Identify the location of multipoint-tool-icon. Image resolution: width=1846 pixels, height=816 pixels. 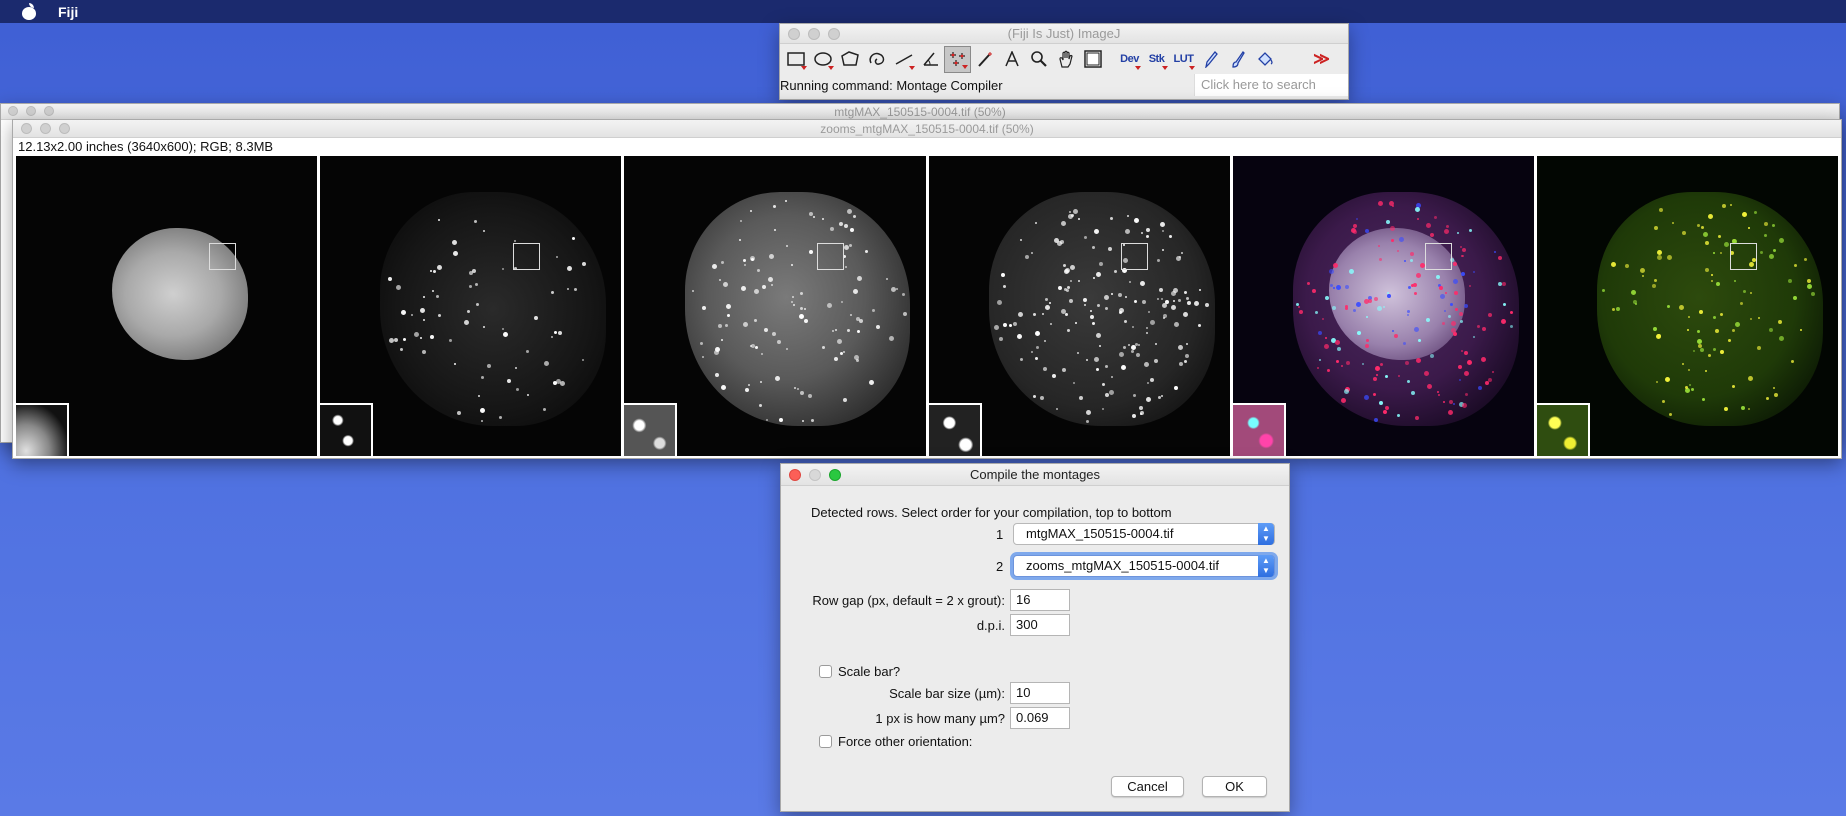
(957, 59).